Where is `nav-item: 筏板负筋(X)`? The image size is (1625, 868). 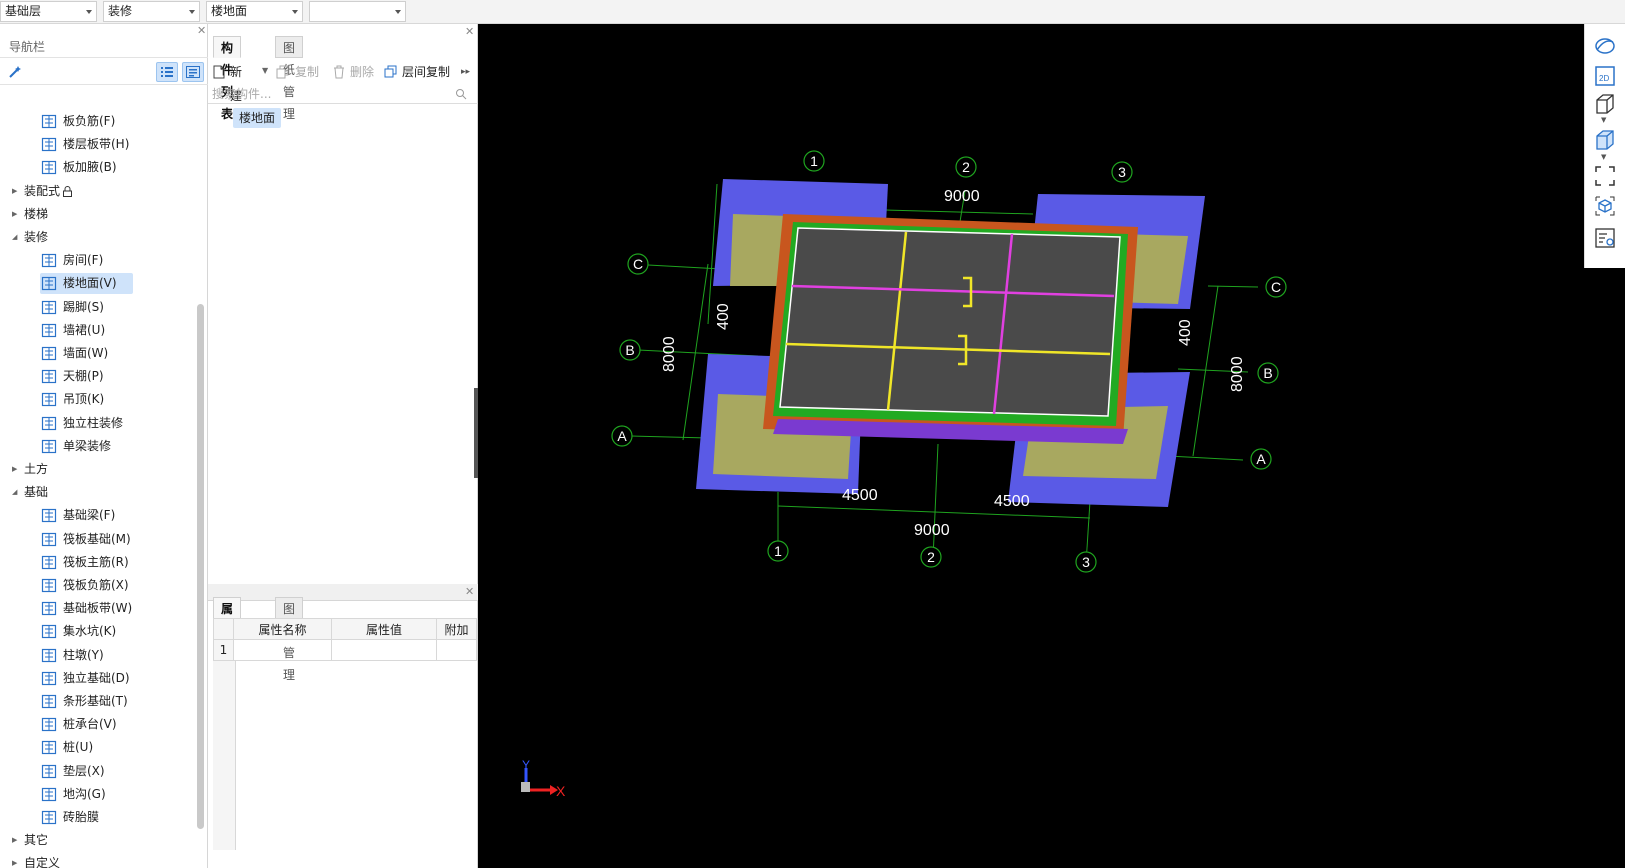 nav-item: 筏板负筋(X) is located at coordinates (98, 585).